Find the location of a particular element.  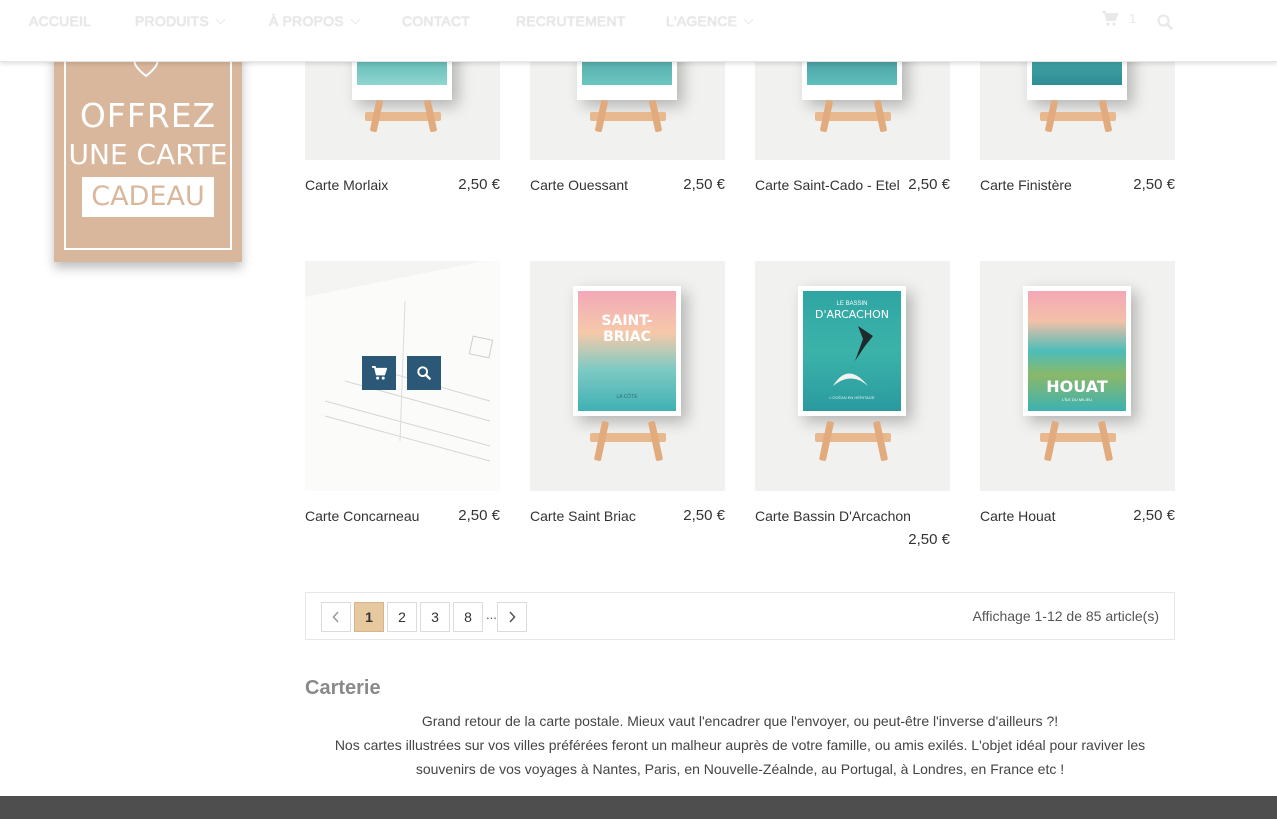

product-image-saint-briac: SAINT-BRIAC LA CÔTE is located at coordinates (627, 376).